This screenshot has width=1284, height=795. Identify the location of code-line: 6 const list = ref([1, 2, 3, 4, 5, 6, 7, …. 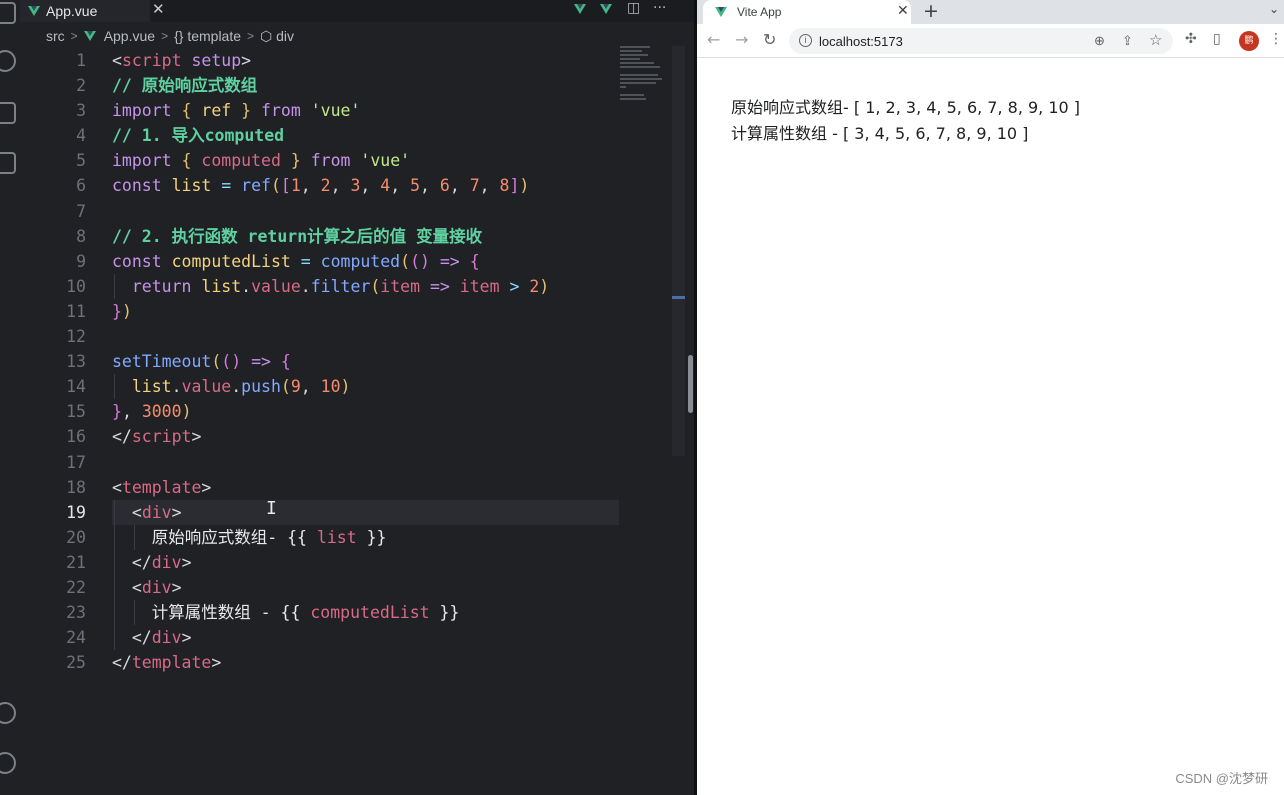
(330, 185).